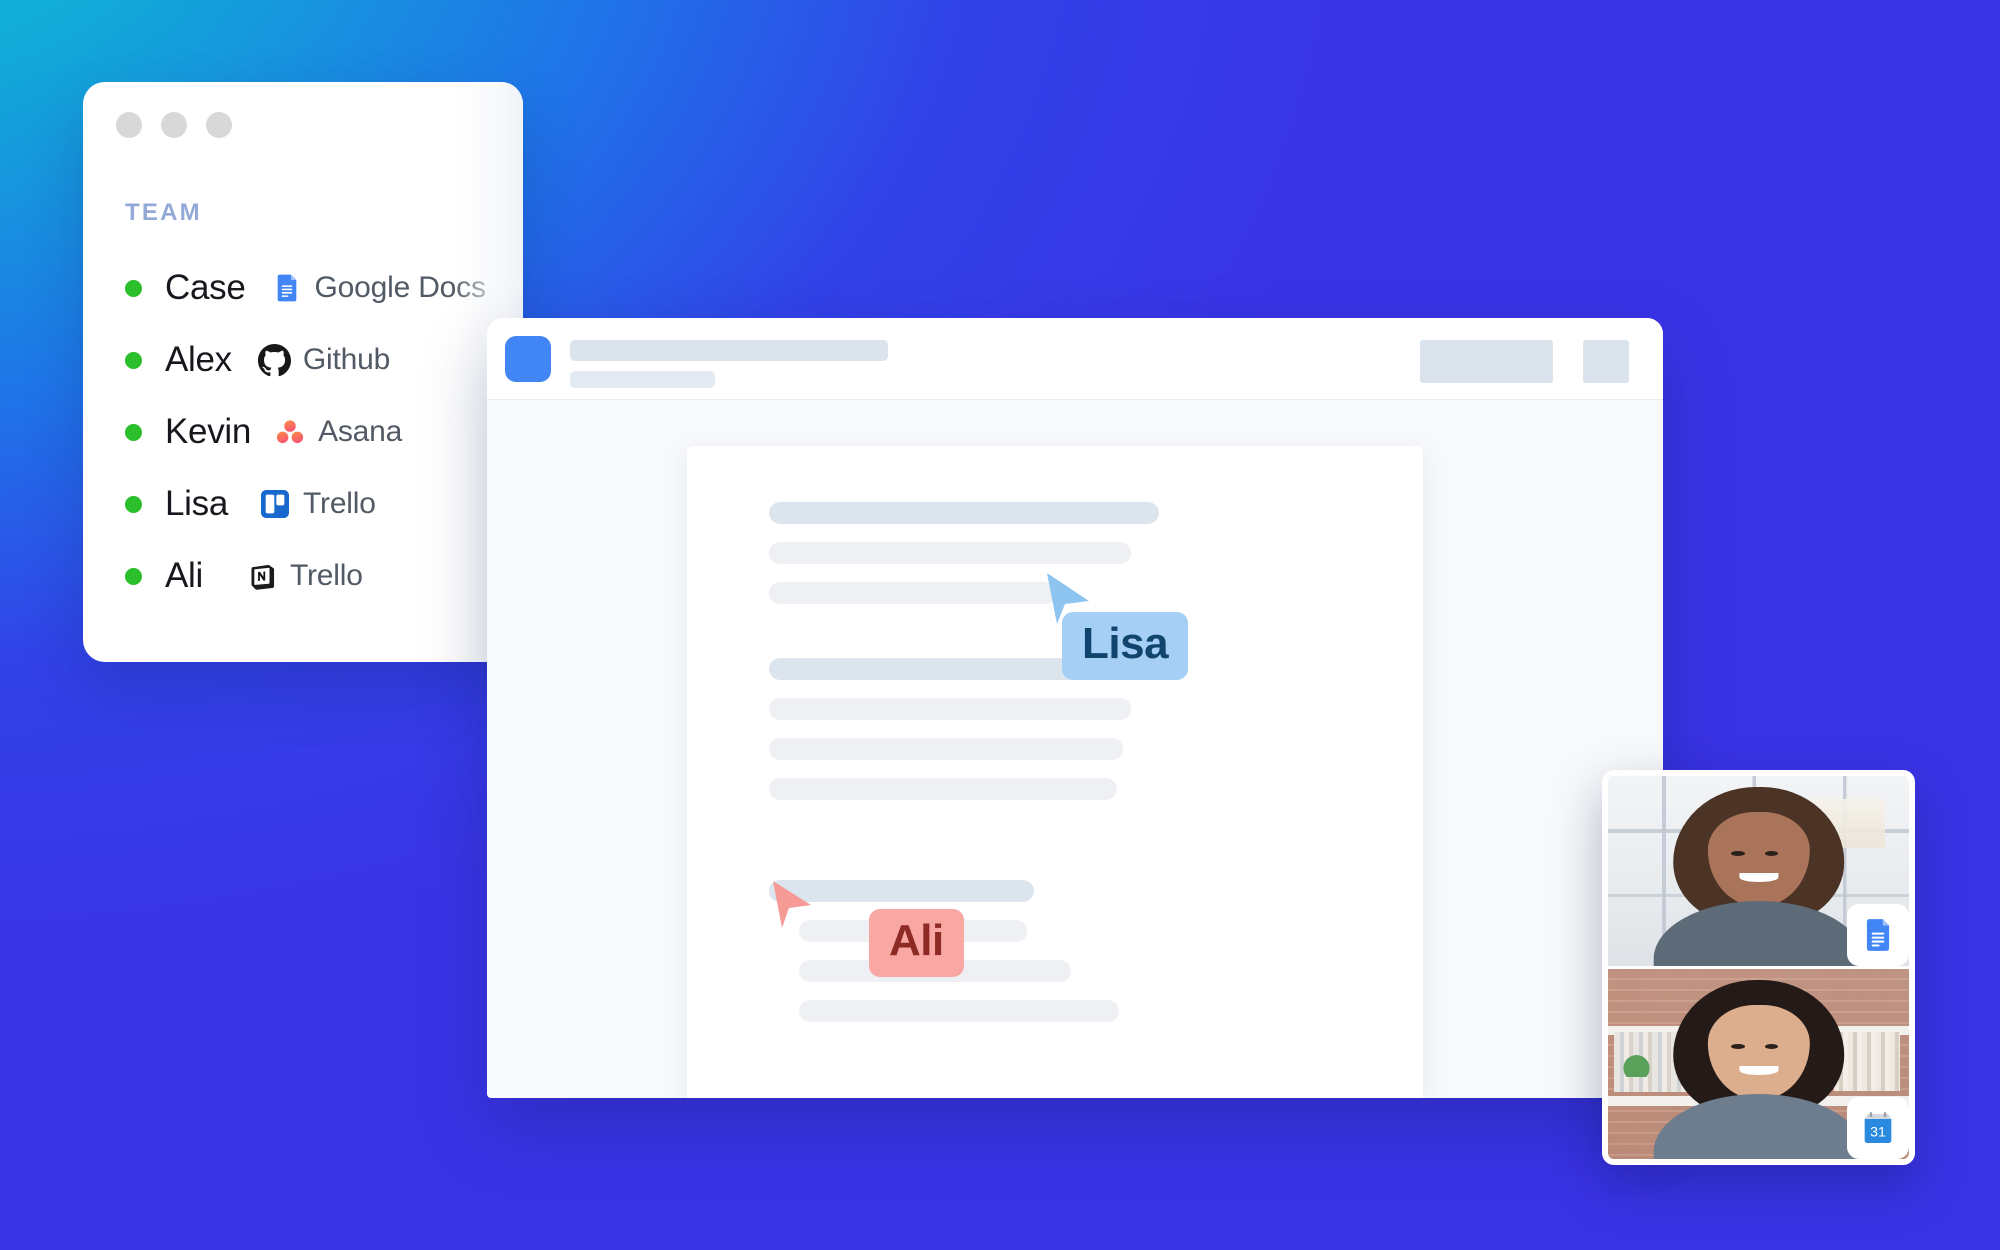  What do you see at coordinates (1878, 1132) in the screenshot?
I see `svg-text: 31` at bounding box center [1878, 1132].